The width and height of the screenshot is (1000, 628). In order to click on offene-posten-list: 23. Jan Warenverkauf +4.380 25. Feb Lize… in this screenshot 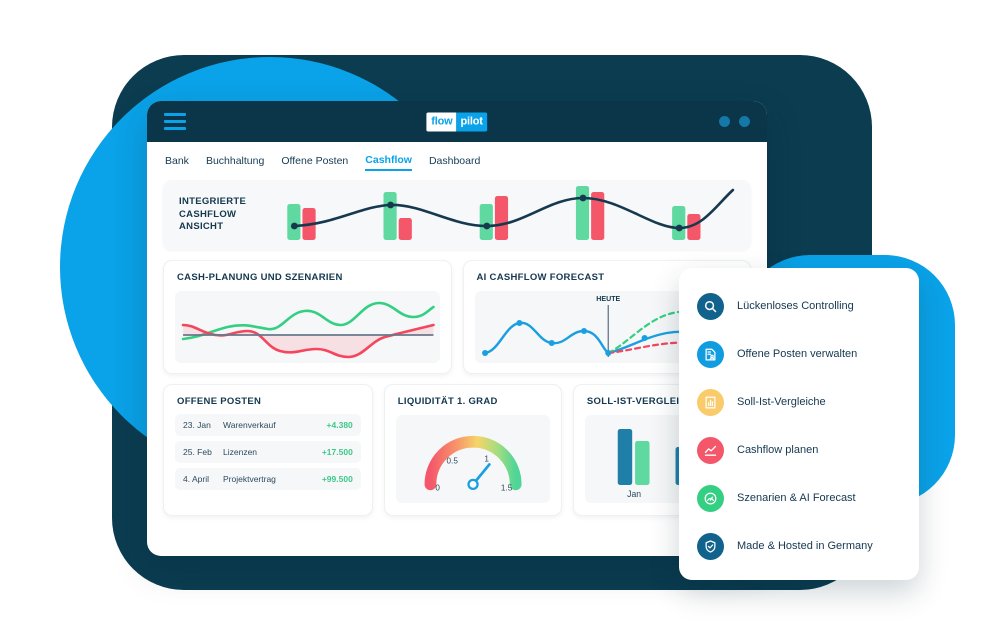, I will do `click(268, 448)`.